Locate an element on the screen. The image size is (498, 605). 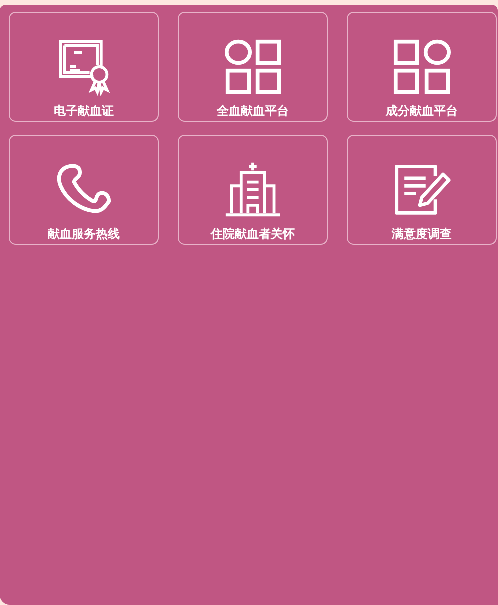
menu-tile: 住院献血者关怀 is located at coordinates (253, 190).